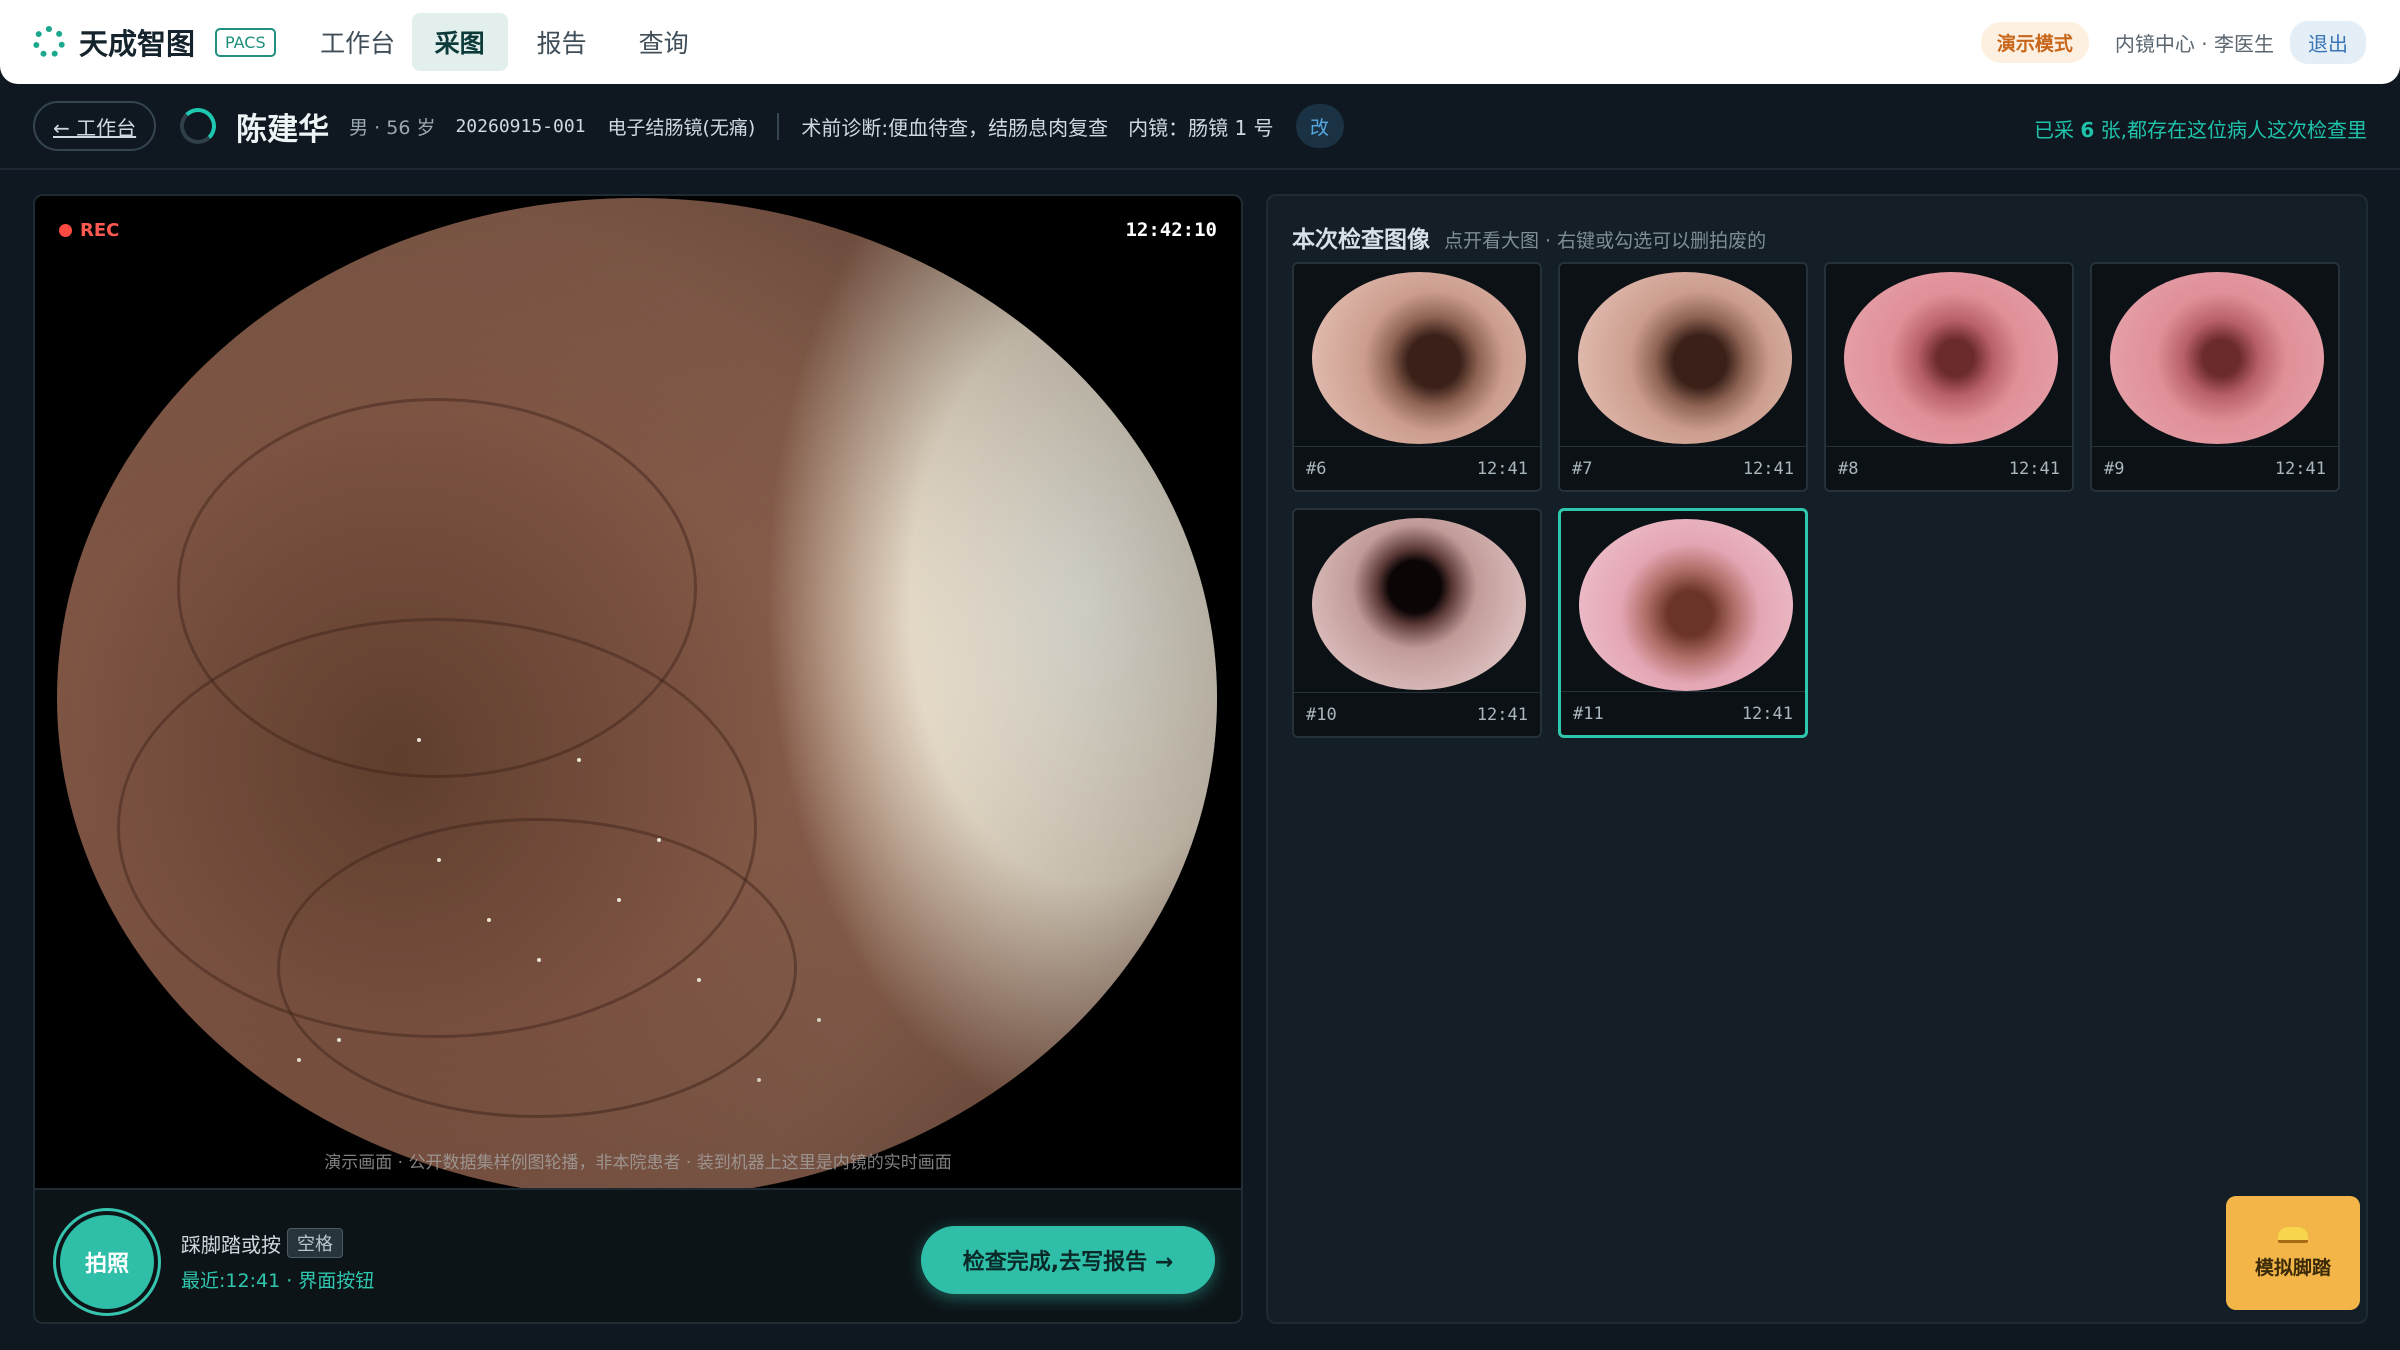  I want to click on gallery-subtitle: 点开看大图 · 右键或勾选可以删拍废的, so click(1605, 241).